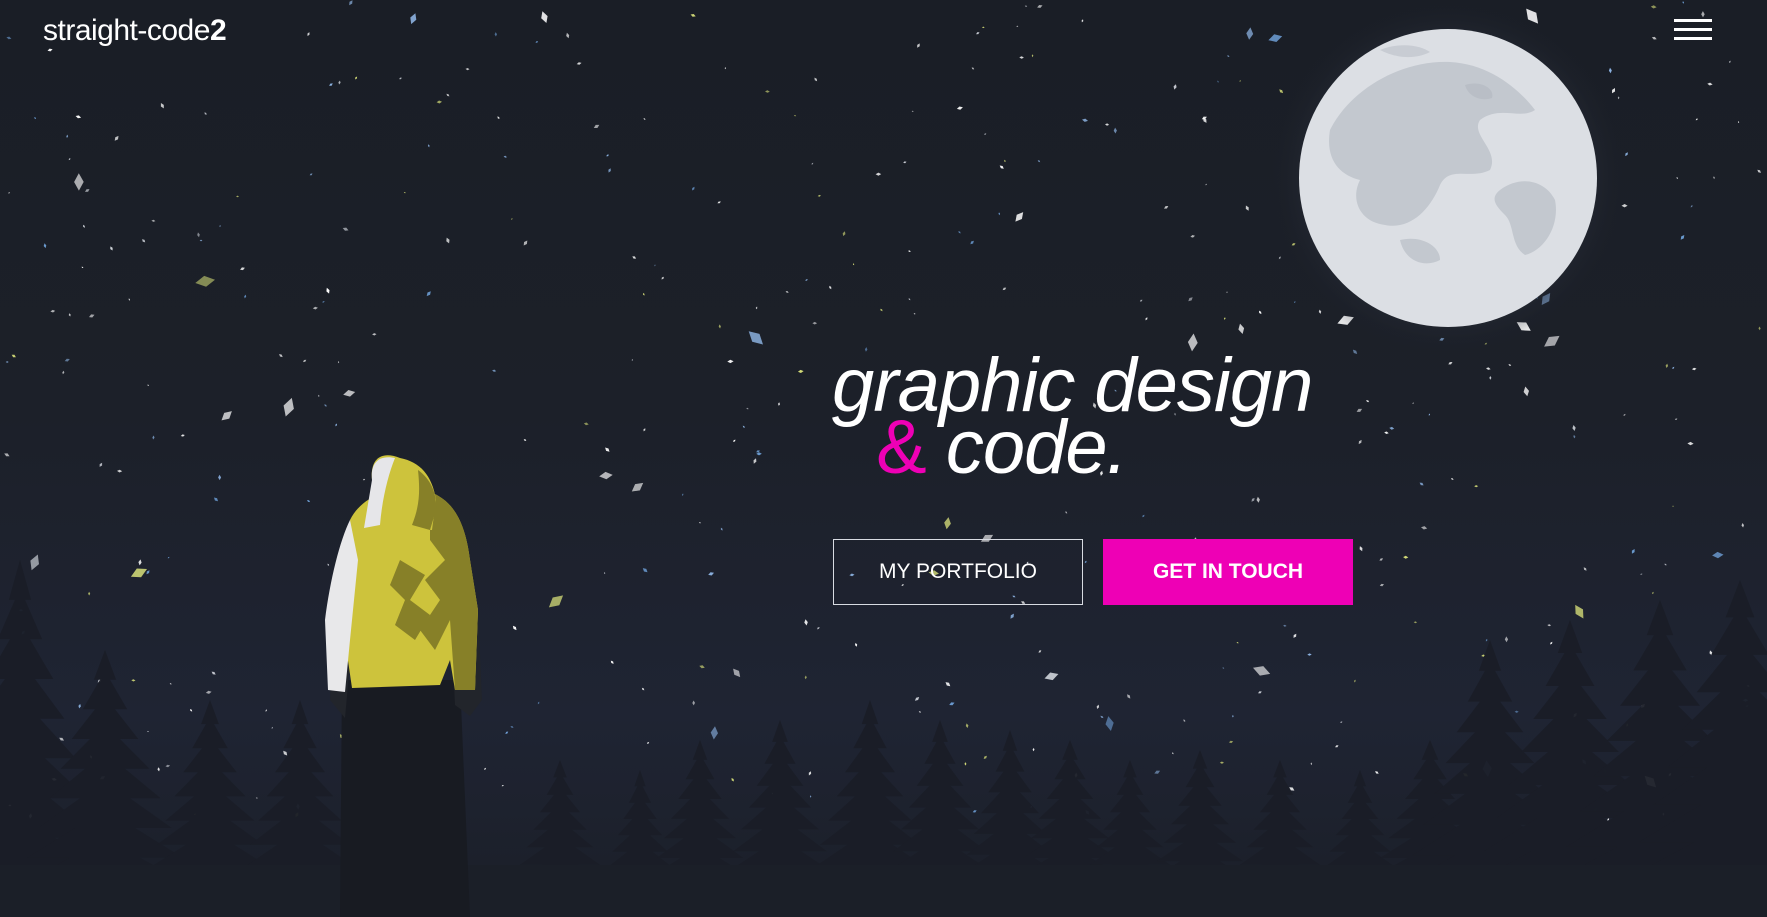 This screenshot has height=917, width=1767. I want to click on brand-name: straight-code, so click(126, 30).